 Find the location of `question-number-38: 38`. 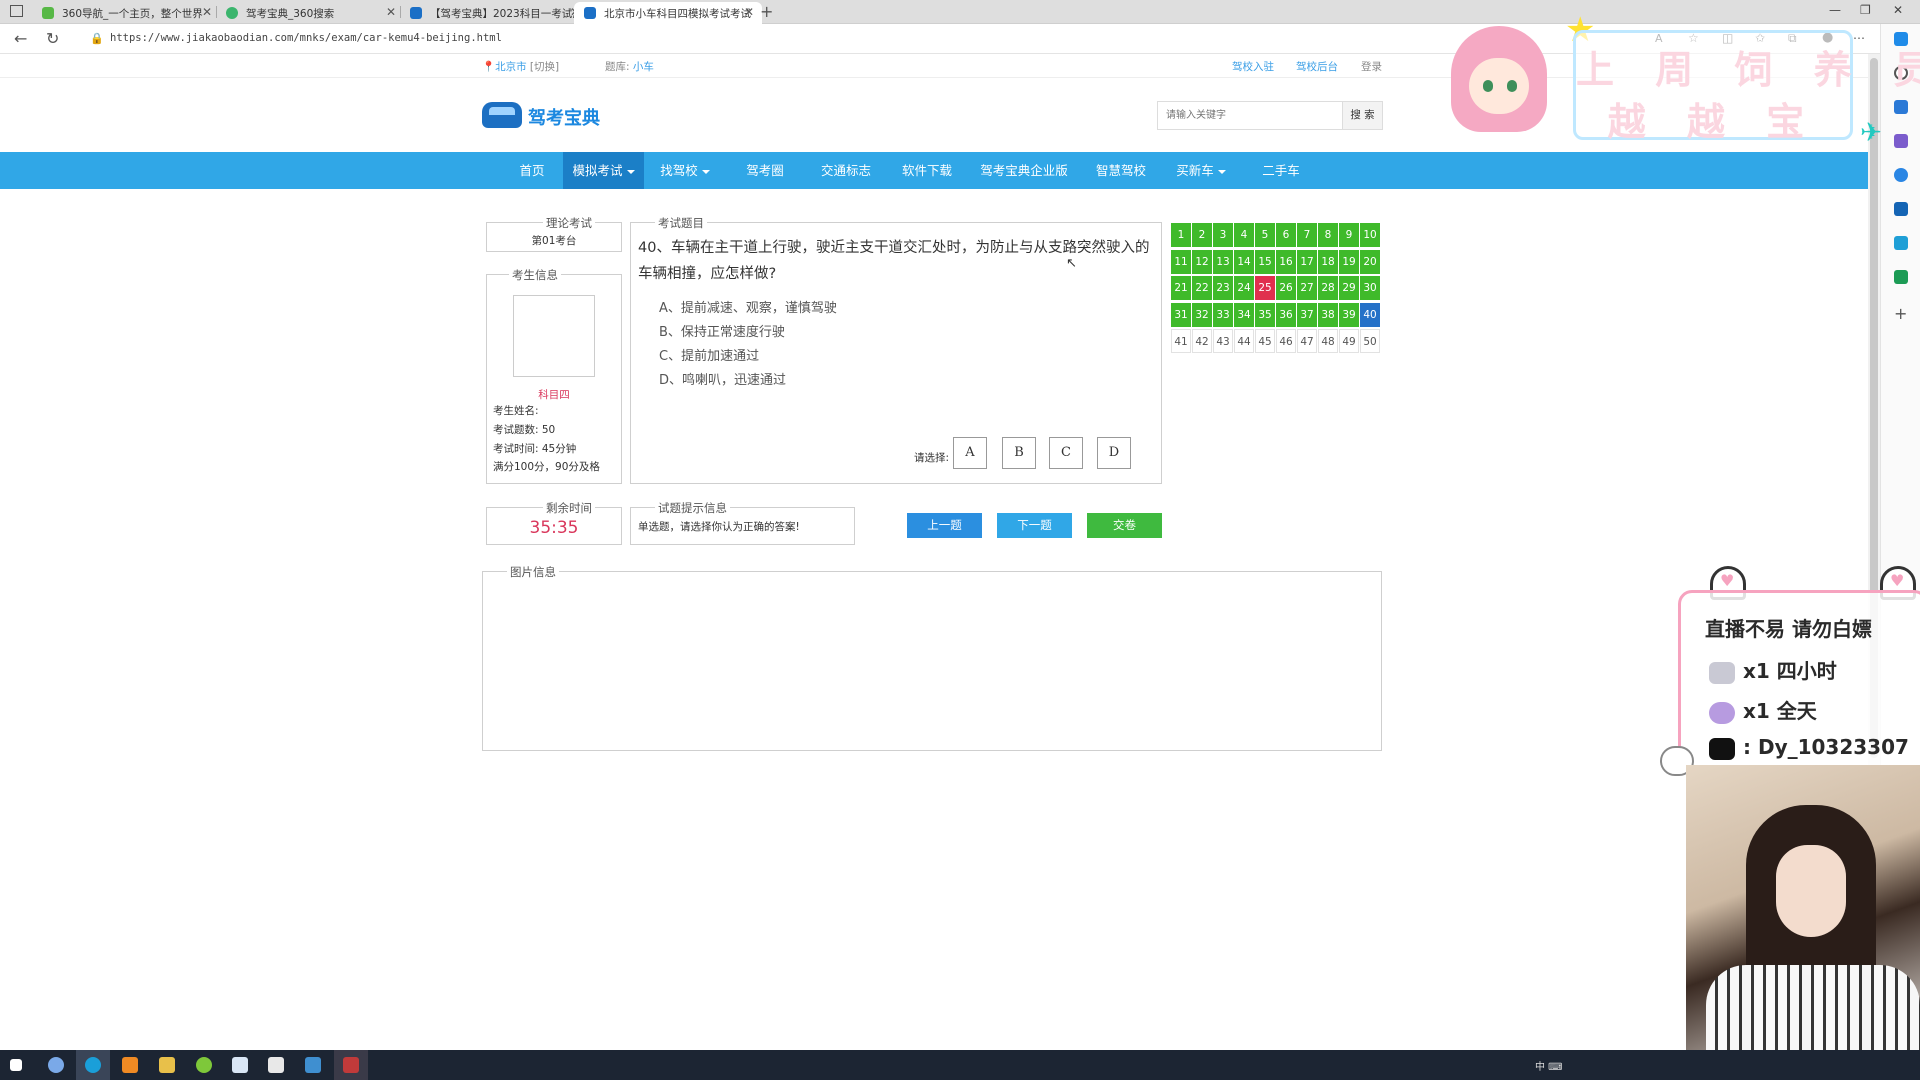

question-number-38: 38 is located at coordinates (1328, 314).